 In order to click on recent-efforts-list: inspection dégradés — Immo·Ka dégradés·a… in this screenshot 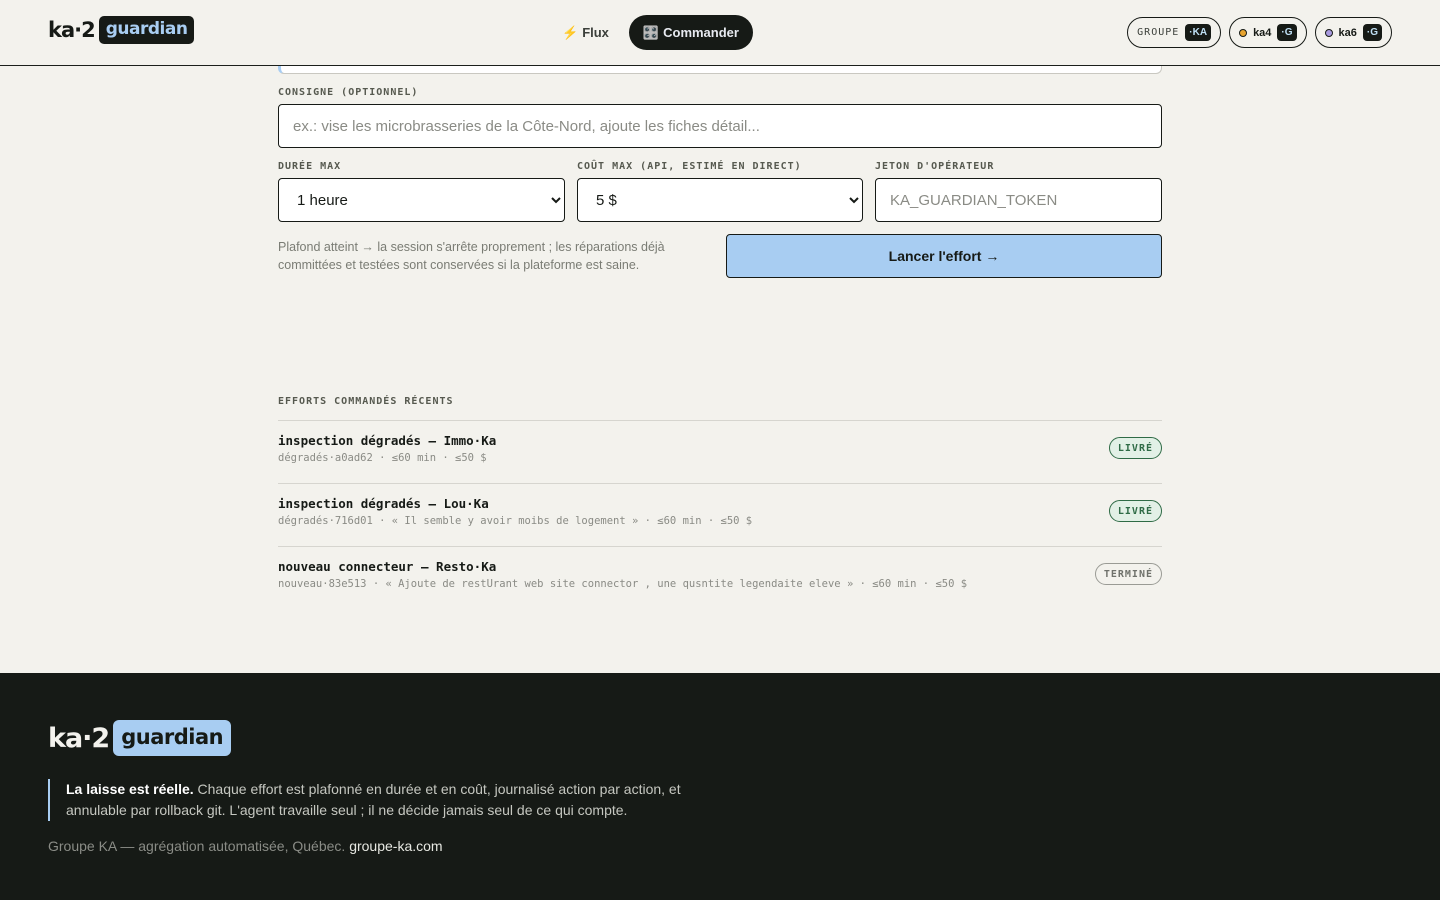, I will do `click(720, 514)`.